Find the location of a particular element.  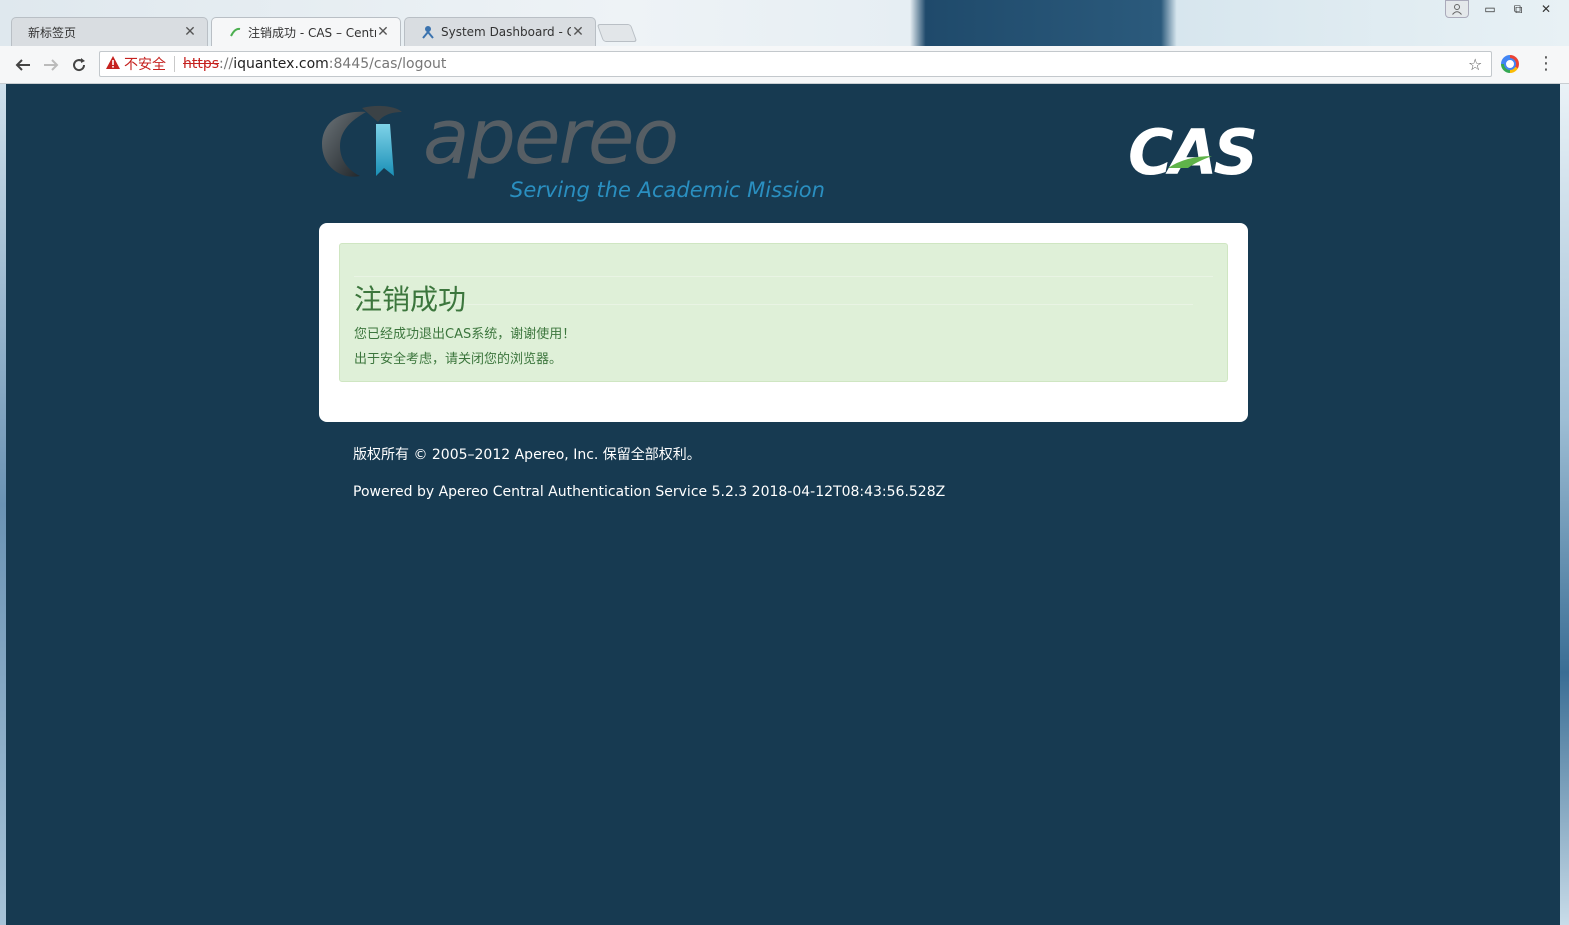

content-card: 注销成功 您已经成功退出CAS系统，谢谢使用！ 出于安全考虑，请关闭您的浏览器。 is located at coordinates (783, 322).